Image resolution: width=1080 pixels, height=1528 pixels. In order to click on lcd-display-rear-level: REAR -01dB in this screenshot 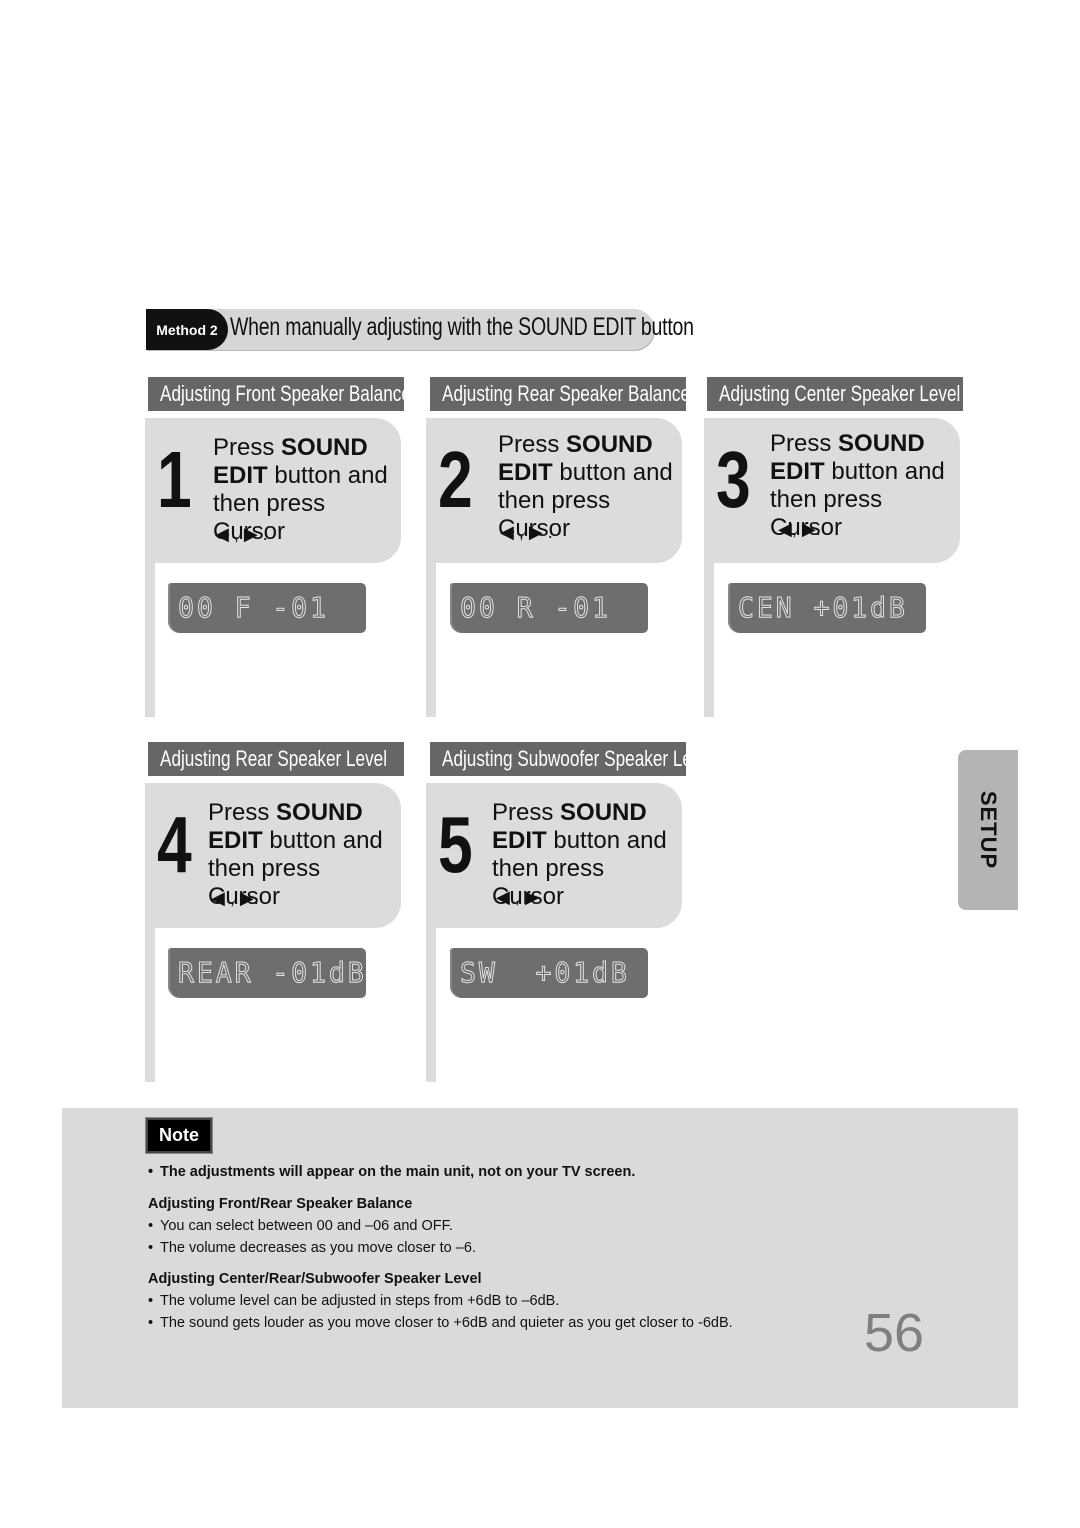, I will do `click(267, 973)`.